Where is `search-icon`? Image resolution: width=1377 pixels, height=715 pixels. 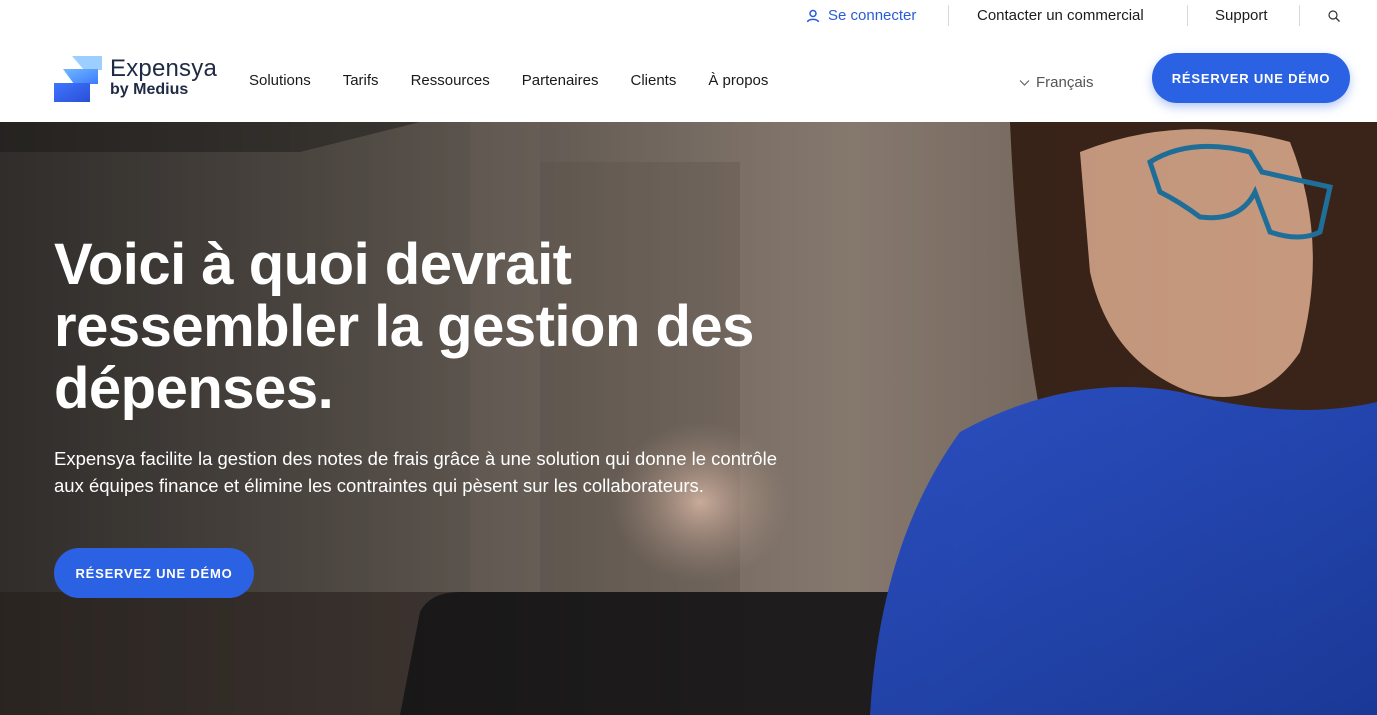
search-icon is located at coordinates (1334, 16).